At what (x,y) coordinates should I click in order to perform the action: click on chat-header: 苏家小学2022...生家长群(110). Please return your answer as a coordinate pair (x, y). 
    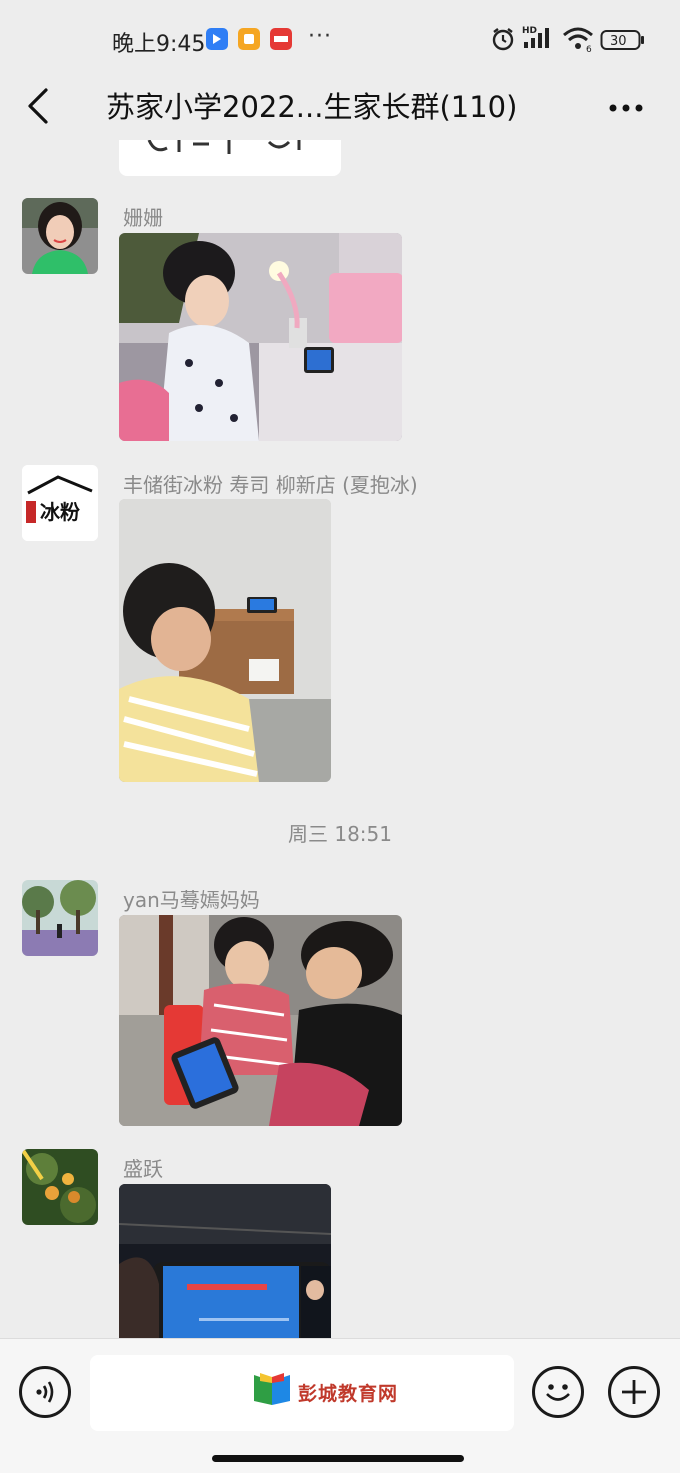
    Looking at the image, I should click on (340, 110).